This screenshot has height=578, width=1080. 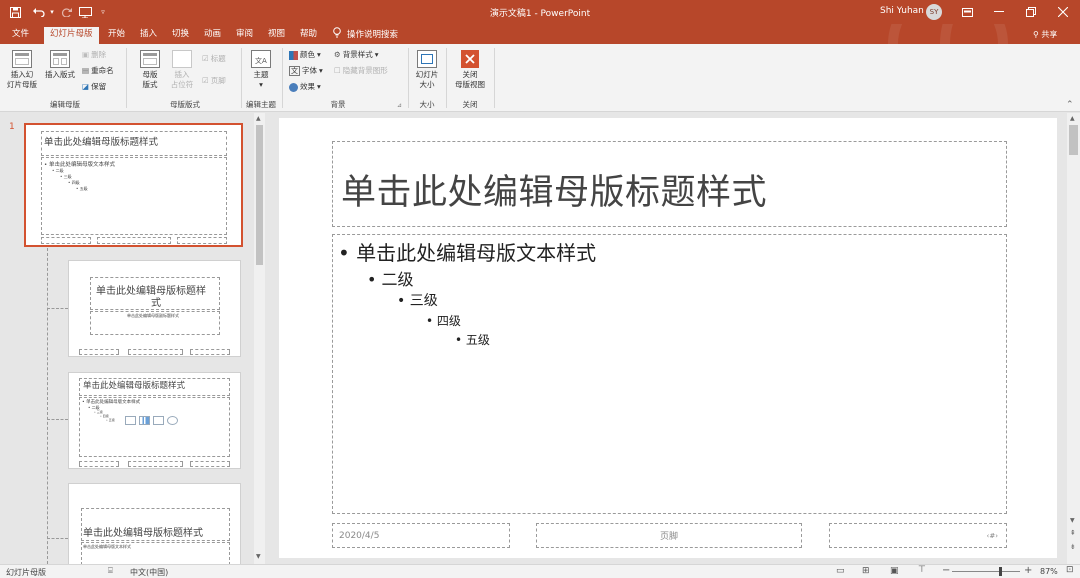 What do you see at coordinates (399, 105) in the screenshot?
I see `dialog-launcher-icon: ⊿` at bounding box center [399, 105].